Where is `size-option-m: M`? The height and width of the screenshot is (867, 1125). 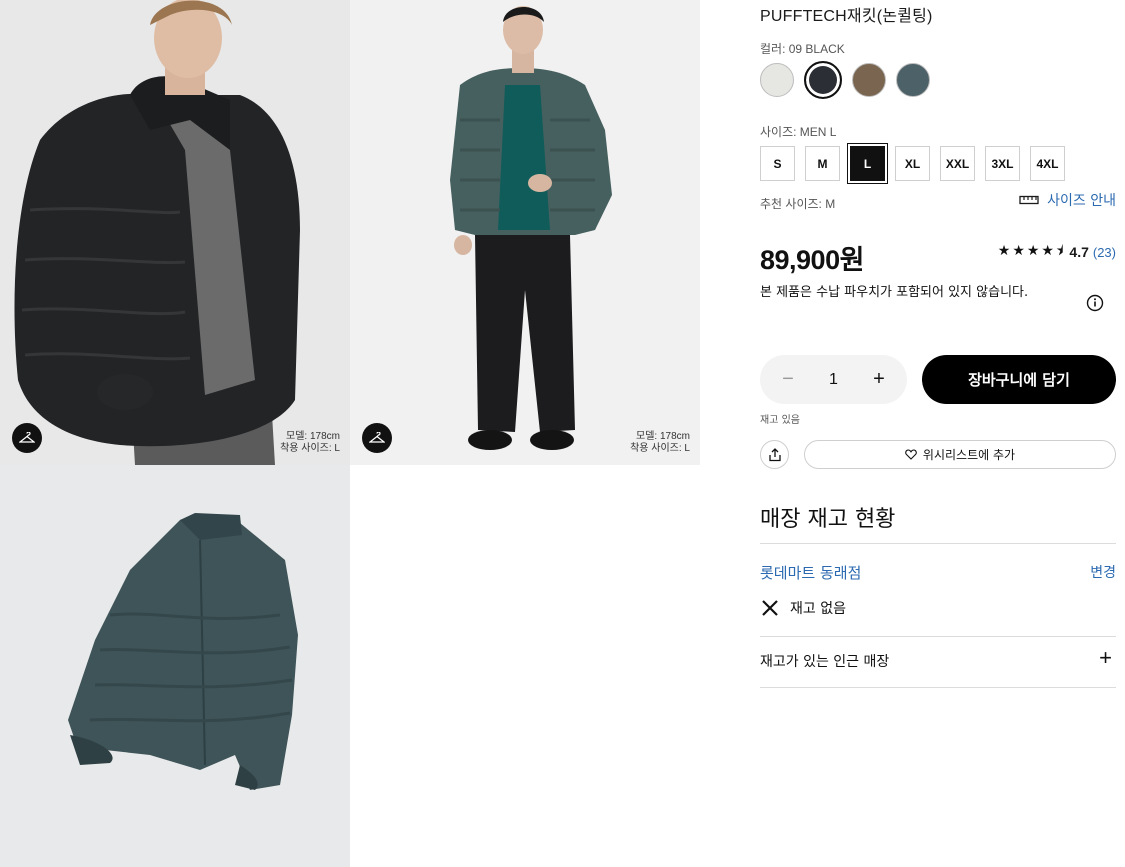 size-option-m: M is located at coordinates (822, 163).